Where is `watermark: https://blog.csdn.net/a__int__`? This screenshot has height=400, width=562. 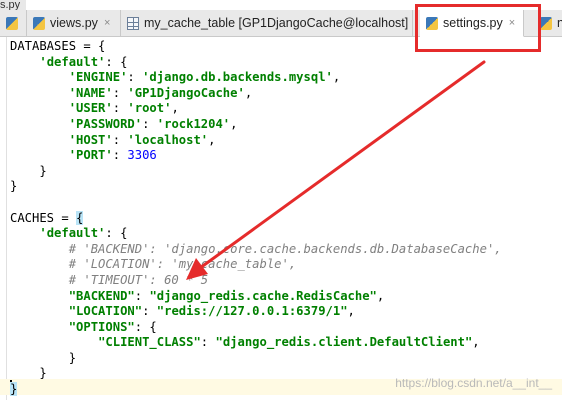
watermark: https://blog.csdn.net/a__int__ is located at coordinates (473, 383).